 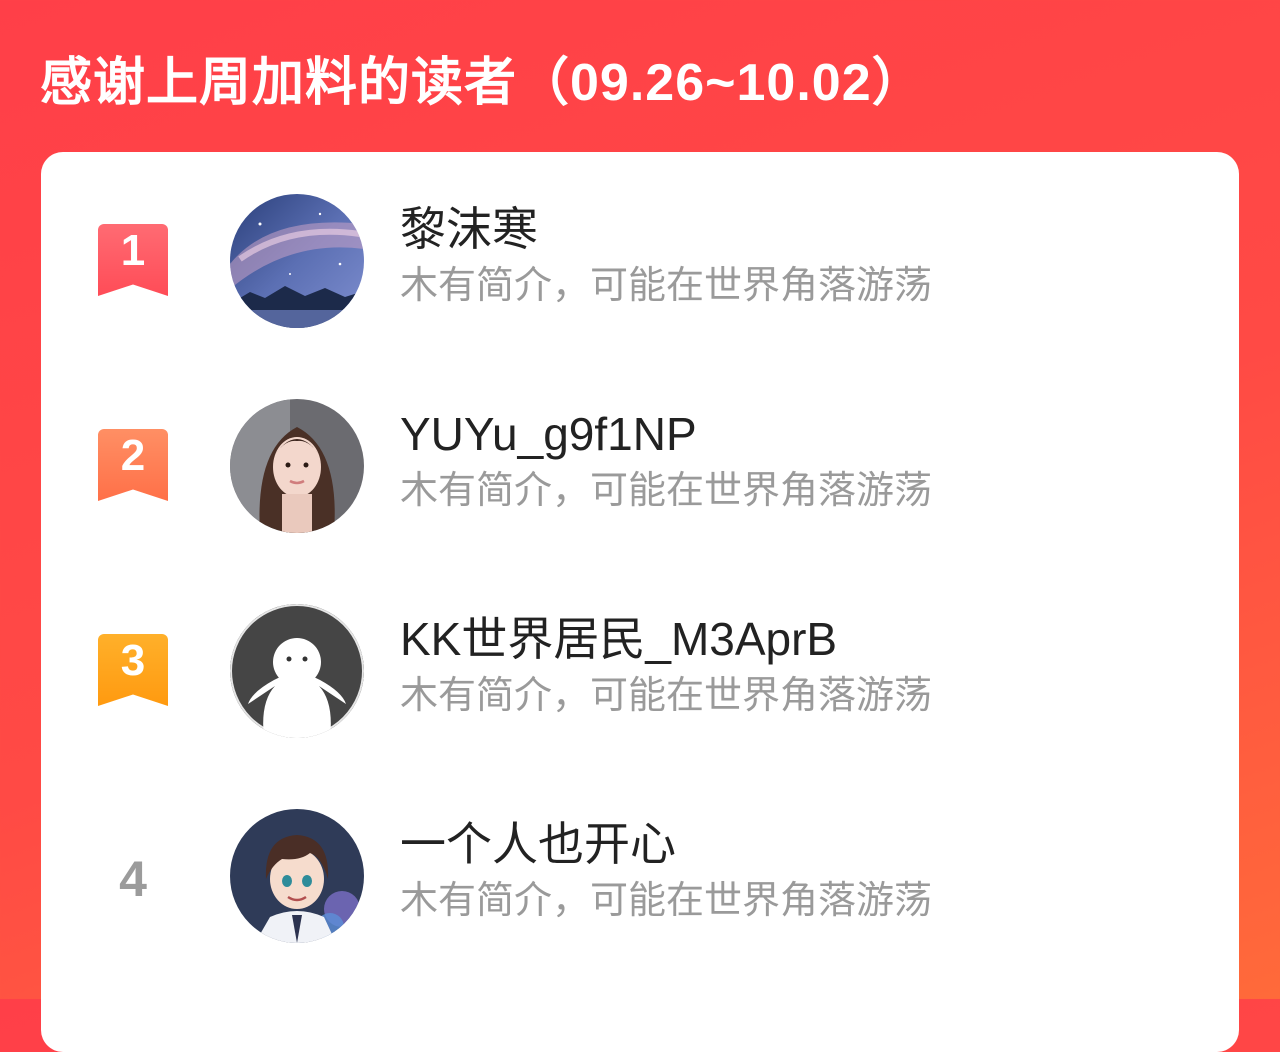 I want to click on reader-name: KK世界居民_M3AprB, so click(x=618, y=639).